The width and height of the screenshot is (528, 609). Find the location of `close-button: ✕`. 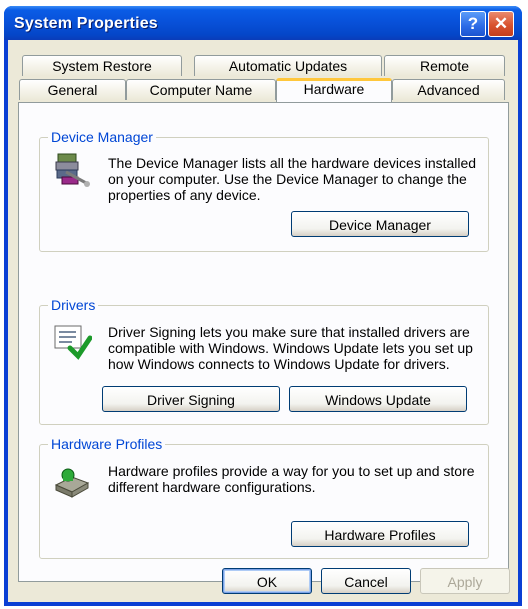

close-button: ✕ is located at coordinates (501, 24).